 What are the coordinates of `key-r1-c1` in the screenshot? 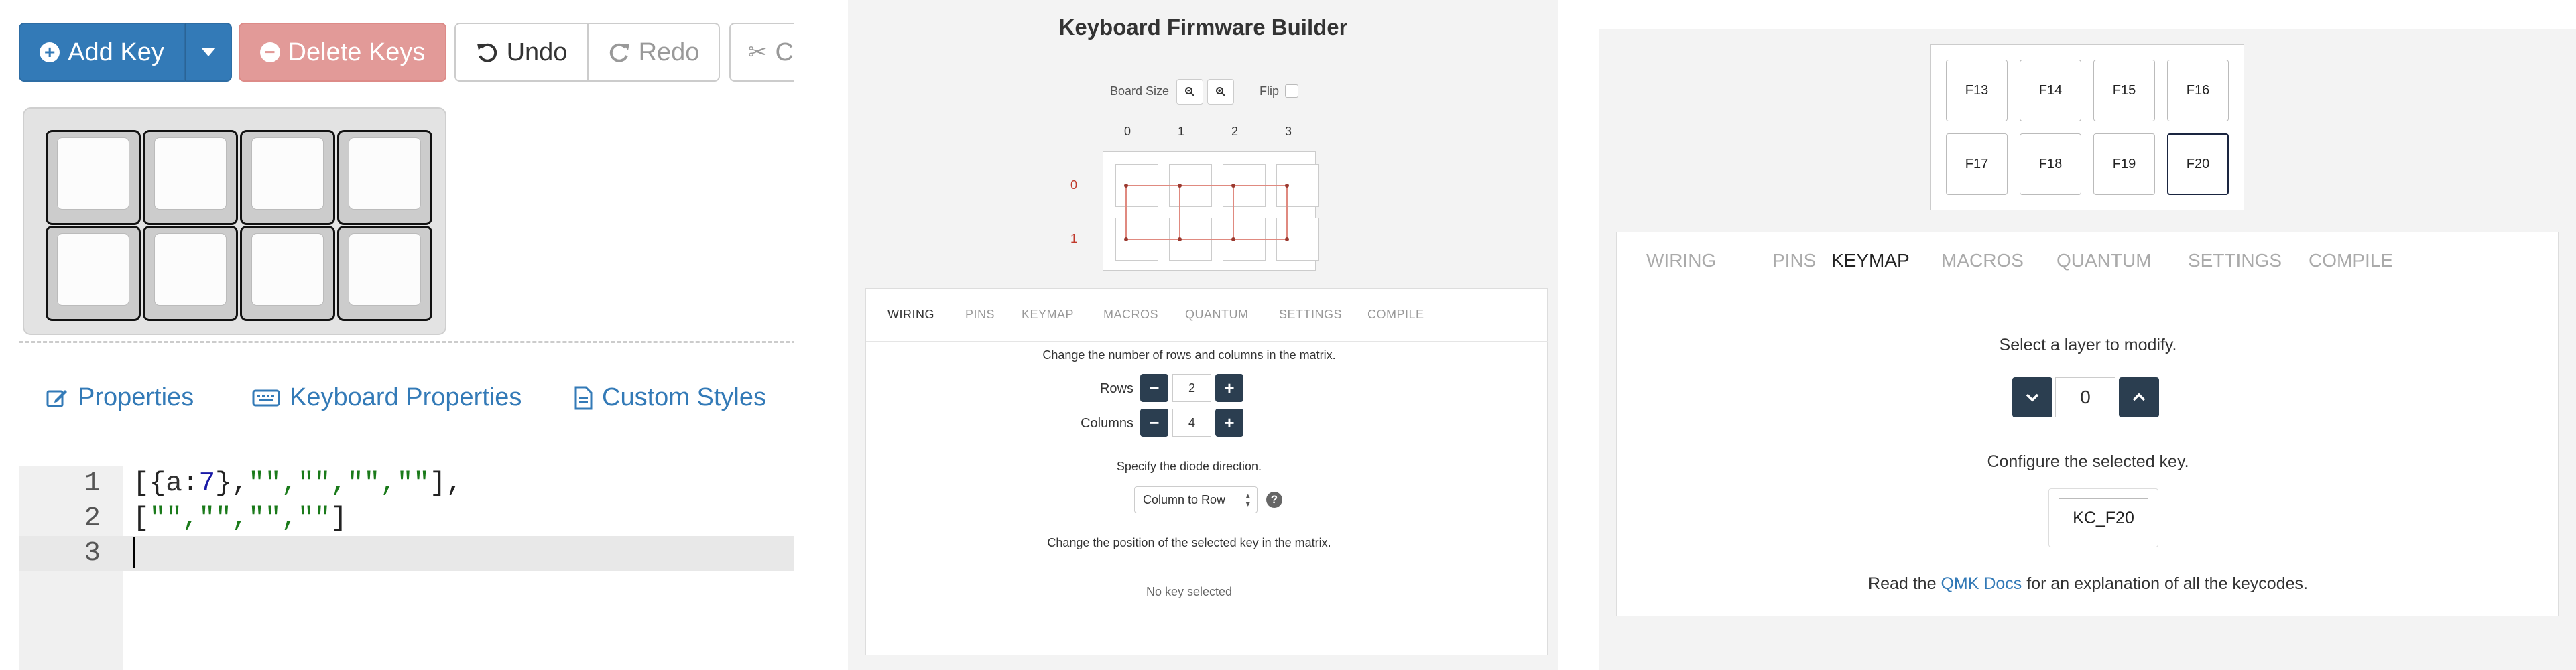 It's located at (191, 273).